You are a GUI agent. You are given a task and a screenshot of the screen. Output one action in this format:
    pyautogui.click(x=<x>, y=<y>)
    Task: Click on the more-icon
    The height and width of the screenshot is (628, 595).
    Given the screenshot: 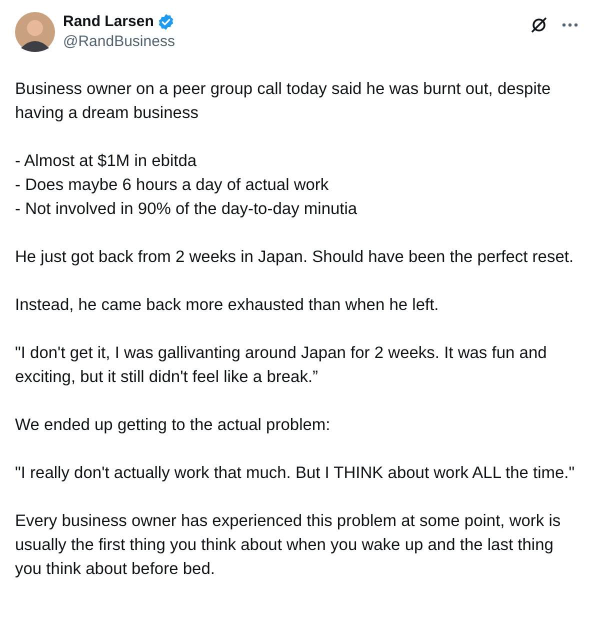 What is the action you would take?
    pyautogui.click(x=570, y=25)
    